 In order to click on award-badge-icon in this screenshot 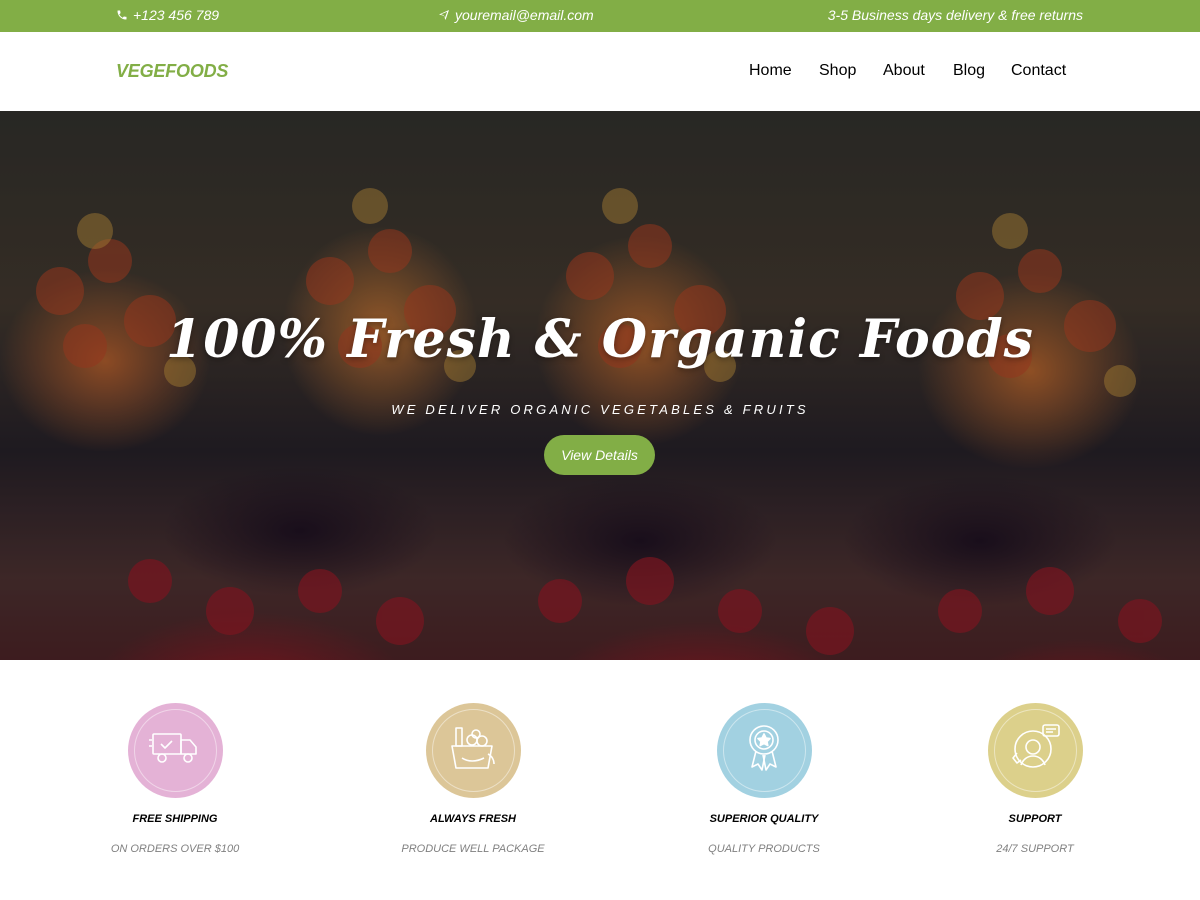, I will do `click(764, 750)`.